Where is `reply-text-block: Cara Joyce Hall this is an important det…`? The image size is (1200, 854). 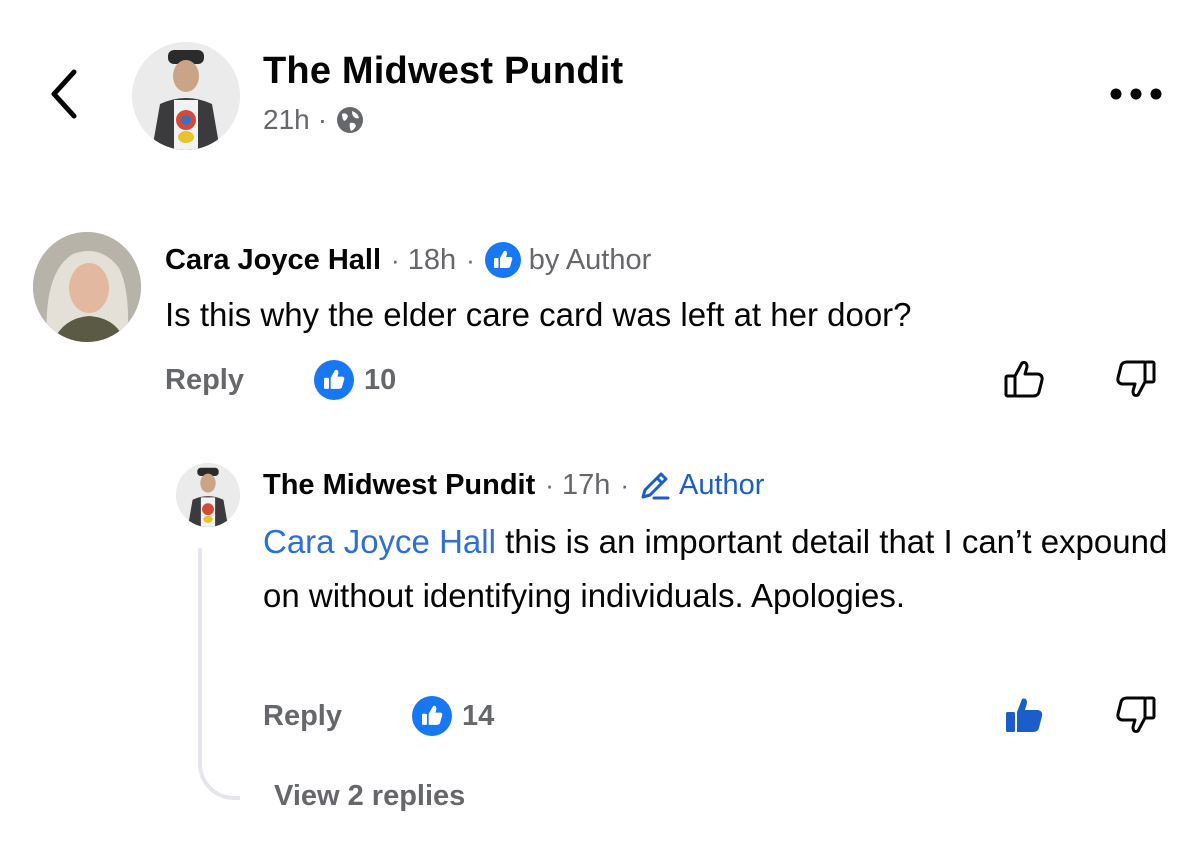
reply-text-block: Cara Joyce Hall this is an important det… is located at coordinates (723, 569).